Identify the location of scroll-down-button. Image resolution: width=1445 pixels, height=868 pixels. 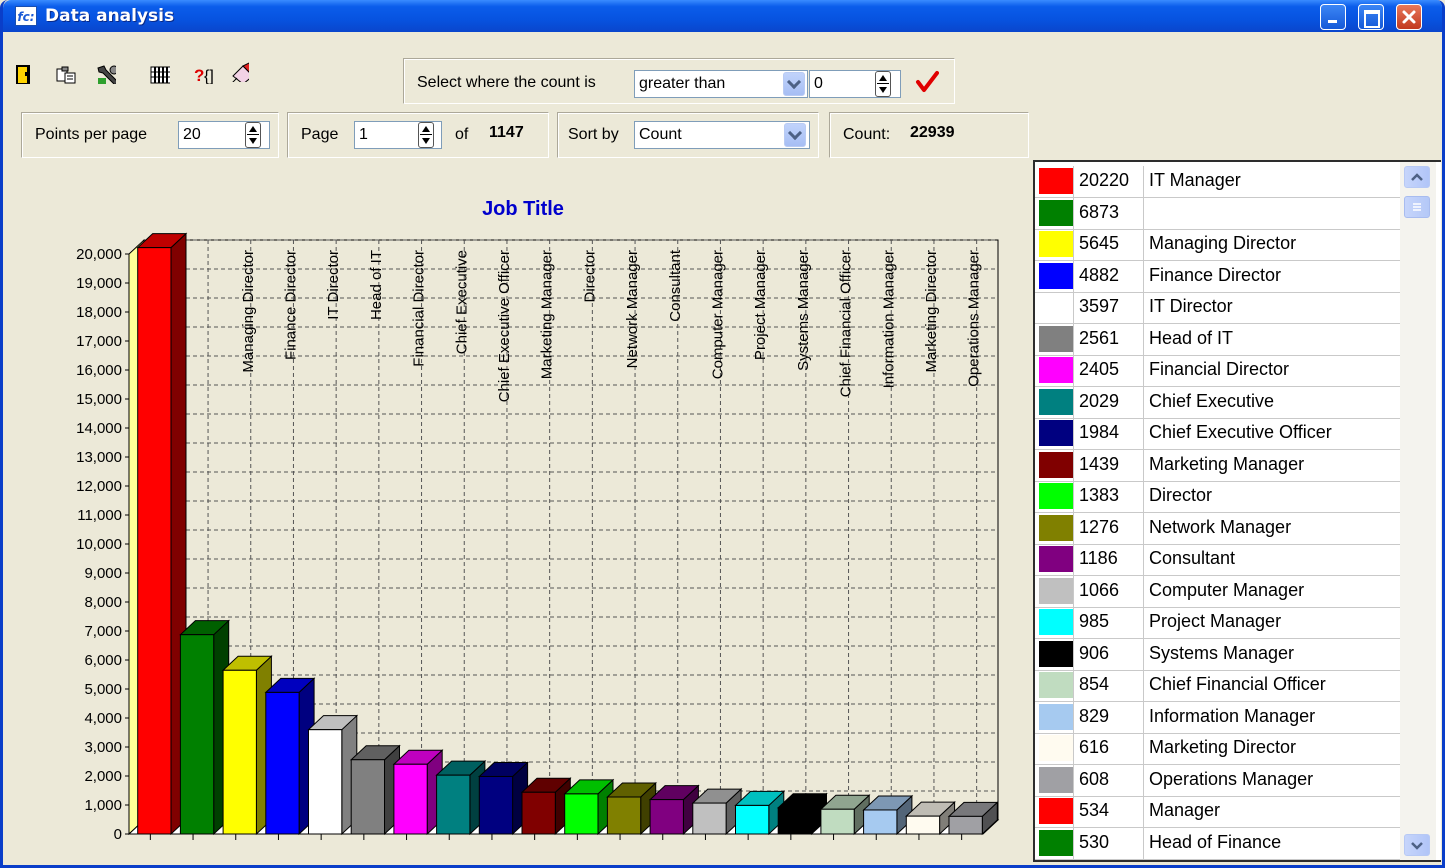
(1417, 845).